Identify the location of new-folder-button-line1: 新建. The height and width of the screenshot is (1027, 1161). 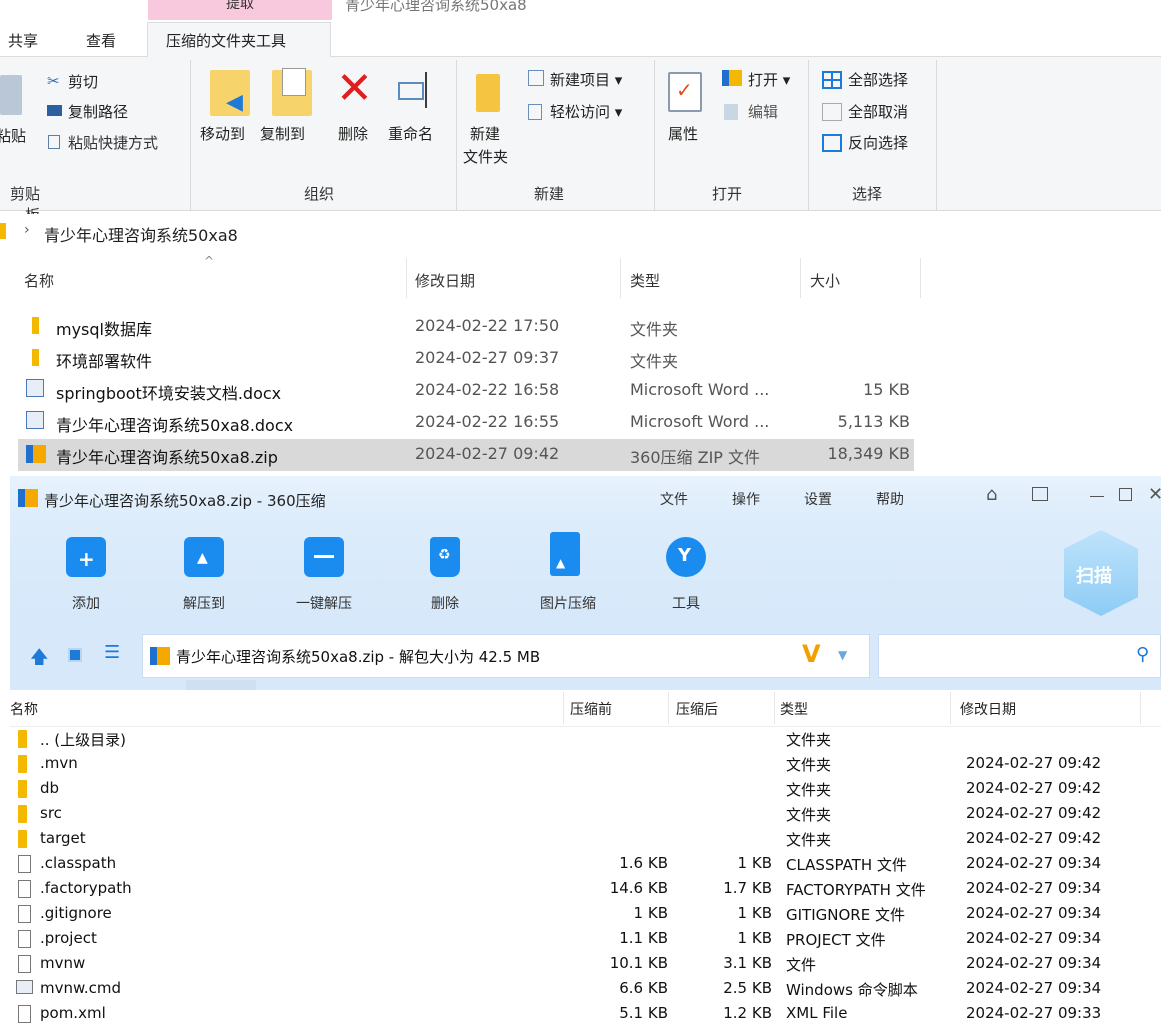
(485, 133).